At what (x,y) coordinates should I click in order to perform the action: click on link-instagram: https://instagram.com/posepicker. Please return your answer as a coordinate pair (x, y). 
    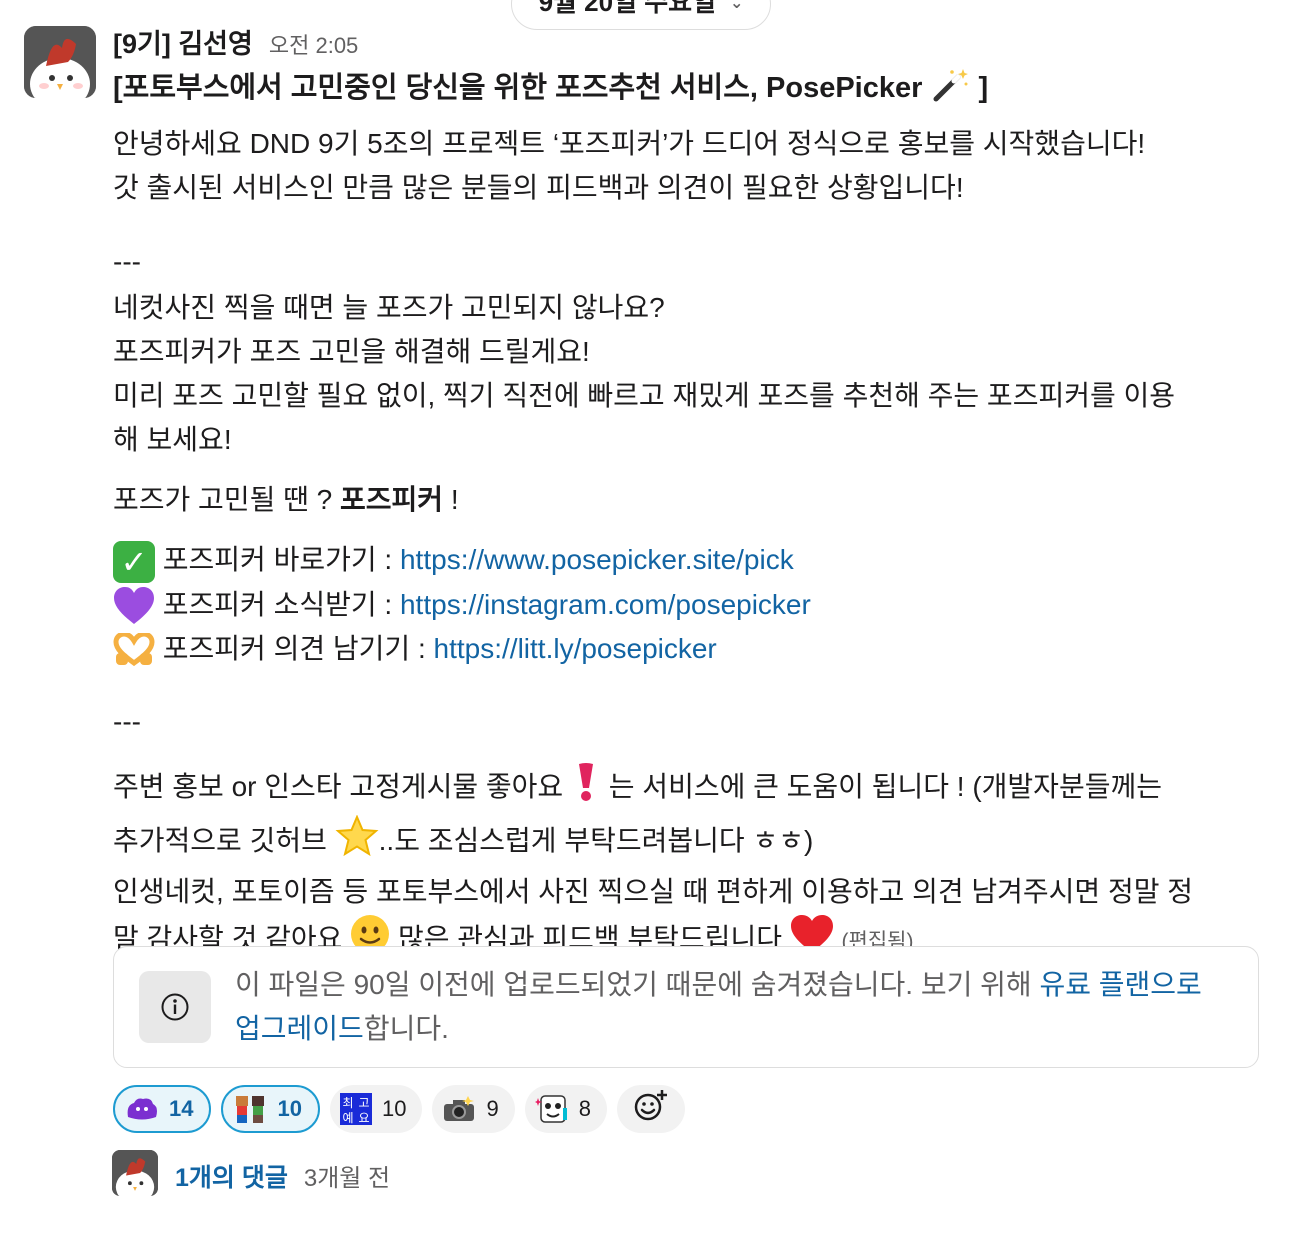
    Looking at the image, I should click on (605, 604).